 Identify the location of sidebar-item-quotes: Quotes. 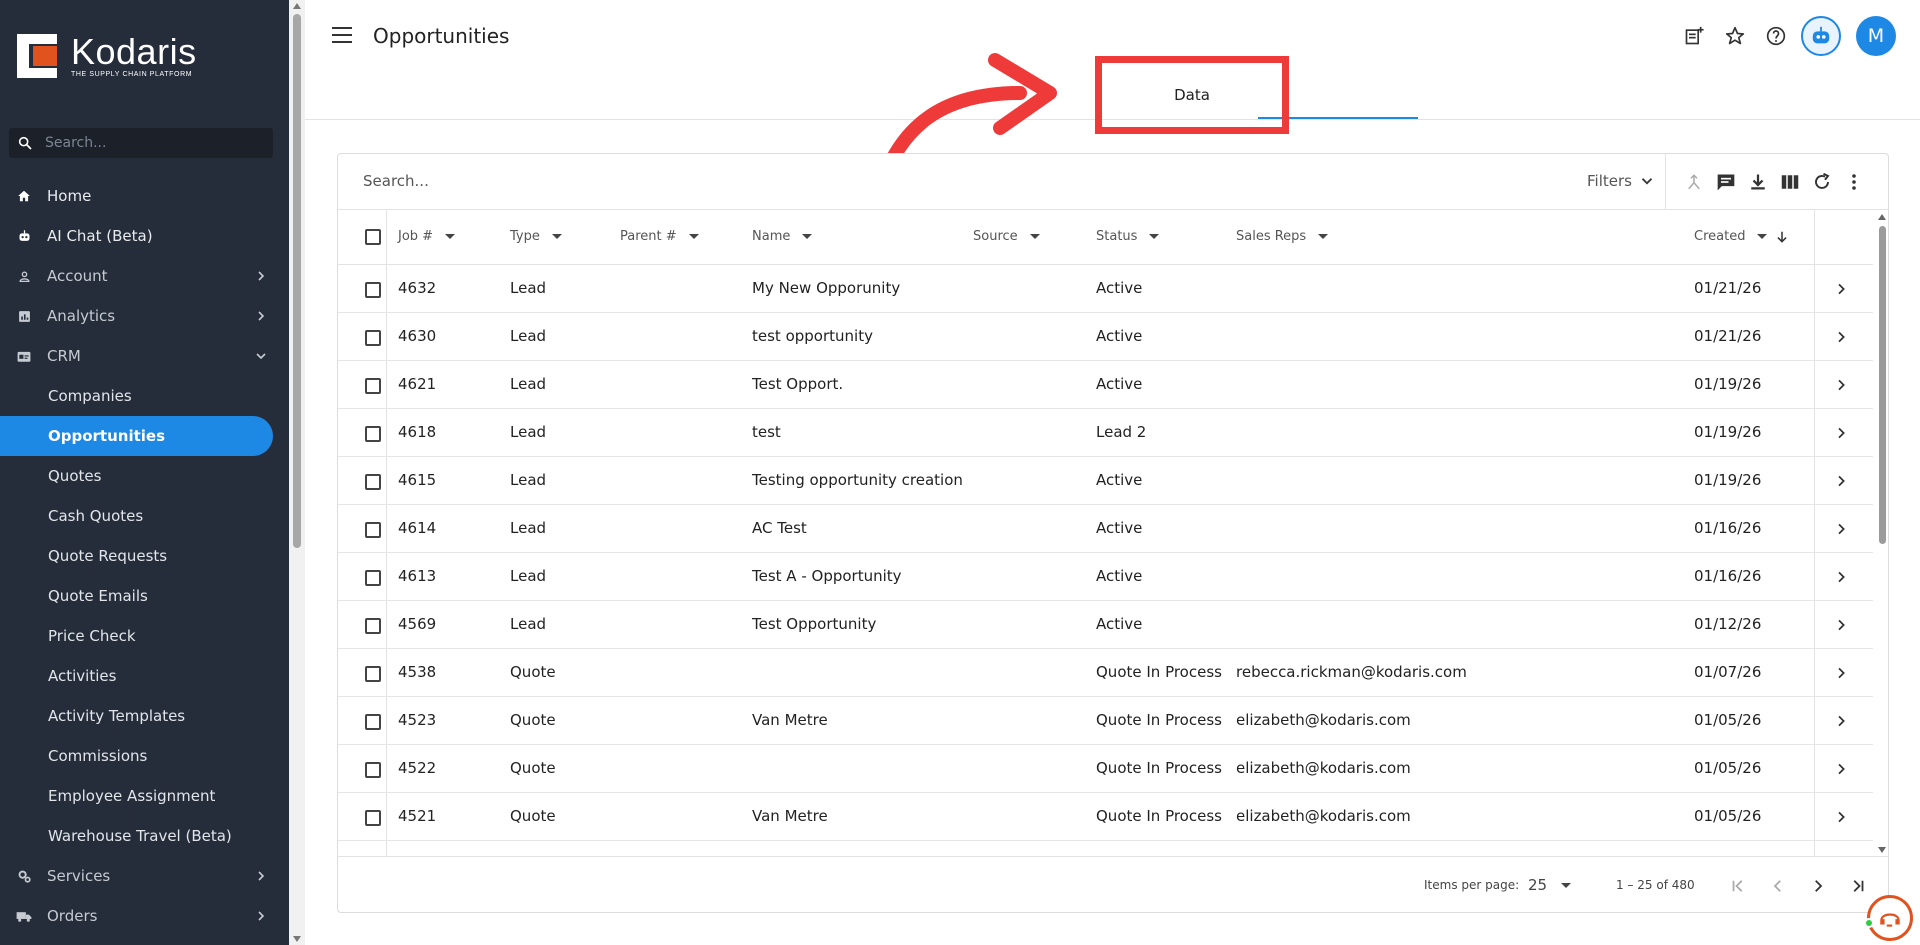
(144, 476).